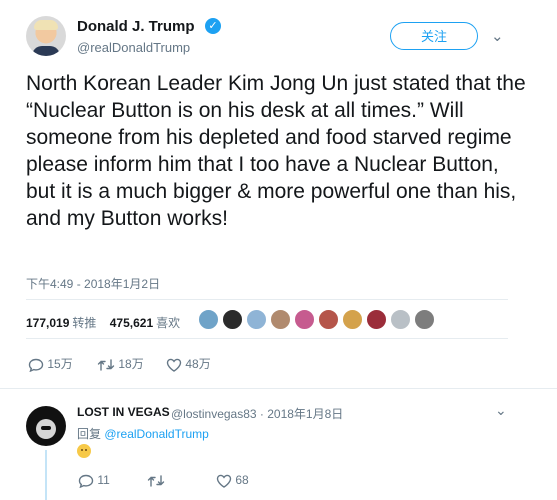  I want to click on likes-count: 475,621, so click(131, 323).